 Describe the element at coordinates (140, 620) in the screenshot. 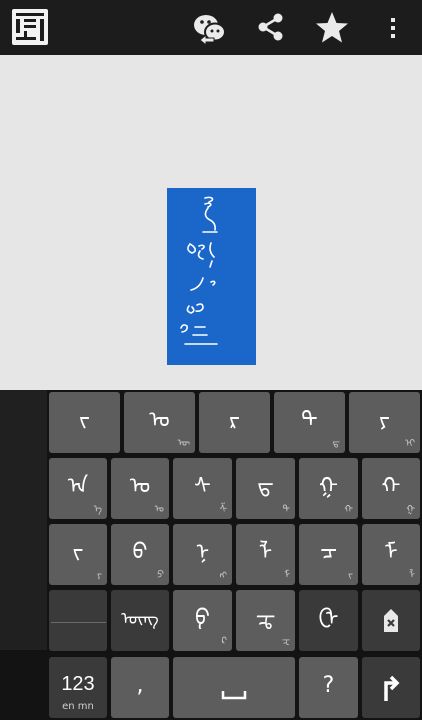

I see `key-r4-2: ᠦᠩ` at that location.